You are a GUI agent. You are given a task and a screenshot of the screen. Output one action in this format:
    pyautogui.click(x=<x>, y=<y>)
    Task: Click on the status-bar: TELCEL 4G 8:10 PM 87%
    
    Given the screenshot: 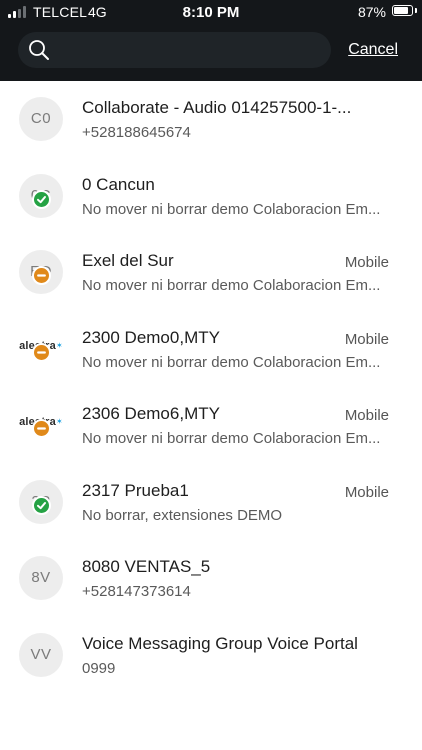 What is the action you would take?
    pyautogui.click(x=211, y=12)
    